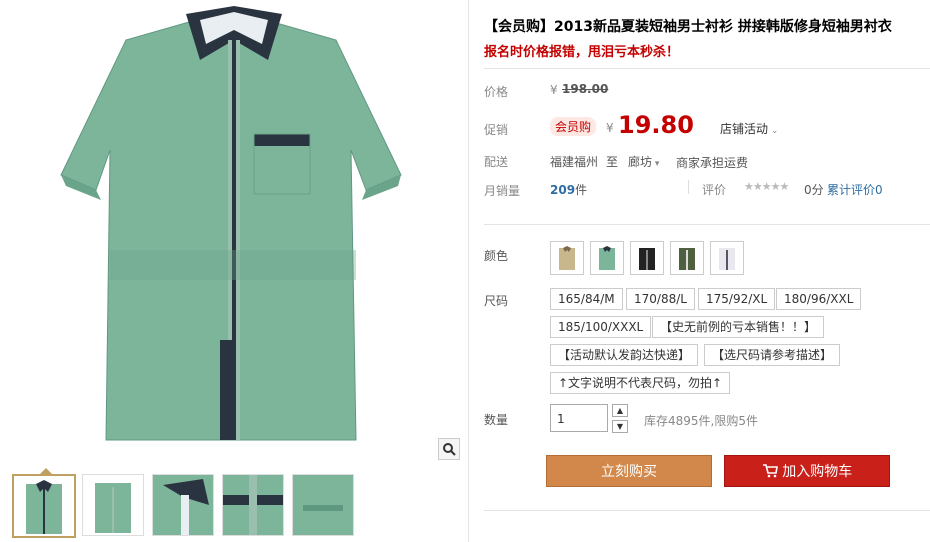 The height and width of the screenshot is (542, 930). Describe the element at coordinates (581, 190) in the screenshot. I see `sales-unit: 件` at that location.